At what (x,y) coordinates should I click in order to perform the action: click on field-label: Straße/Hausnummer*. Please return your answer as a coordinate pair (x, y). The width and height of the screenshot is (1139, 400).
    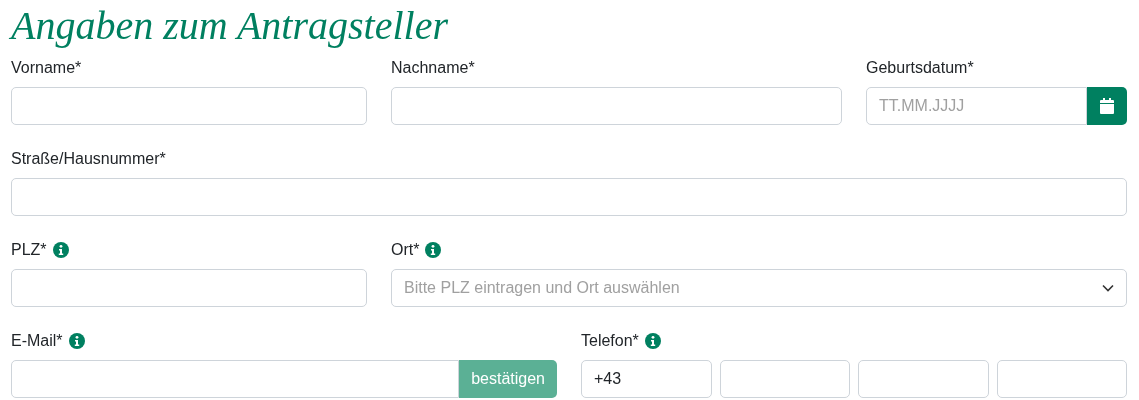
    Looking at the image, I should click on (88, 159).